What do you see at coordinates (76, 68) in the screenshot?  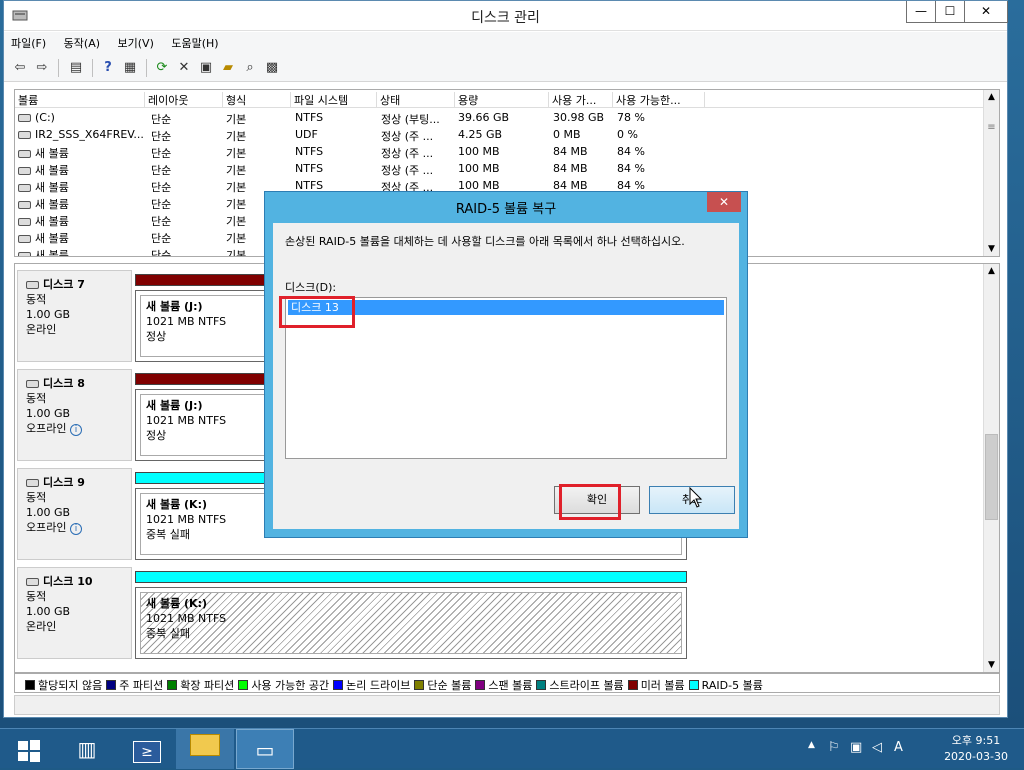 I see `console-tree-icon: ▤` at bounding box center [76, 68].